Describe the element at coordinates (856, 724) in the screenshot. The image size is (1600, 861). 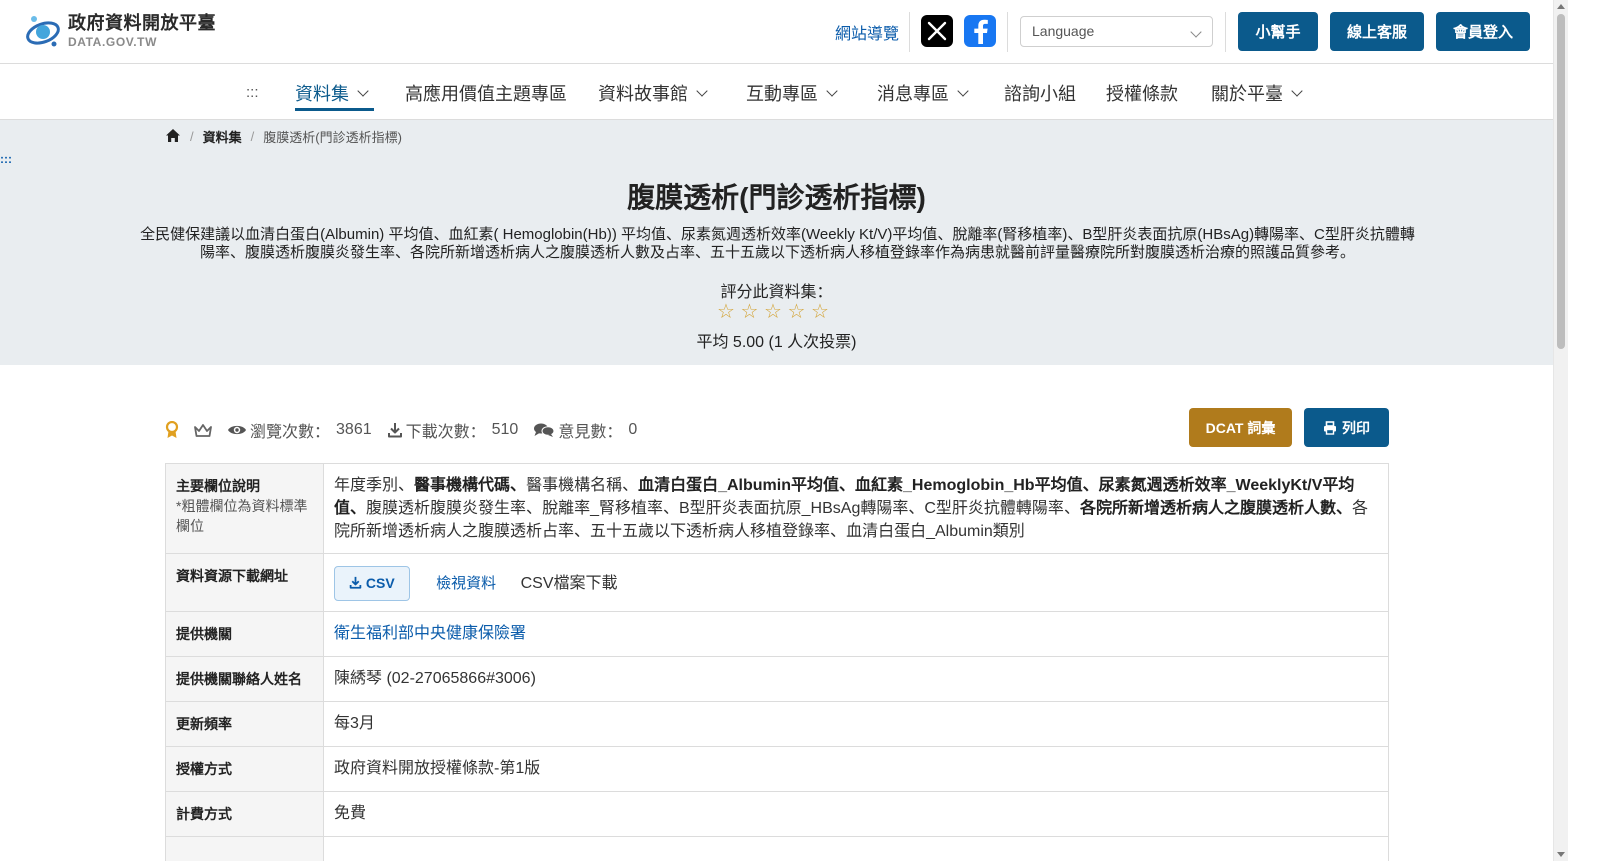
I see `frequency-value: 每3月` at that location.